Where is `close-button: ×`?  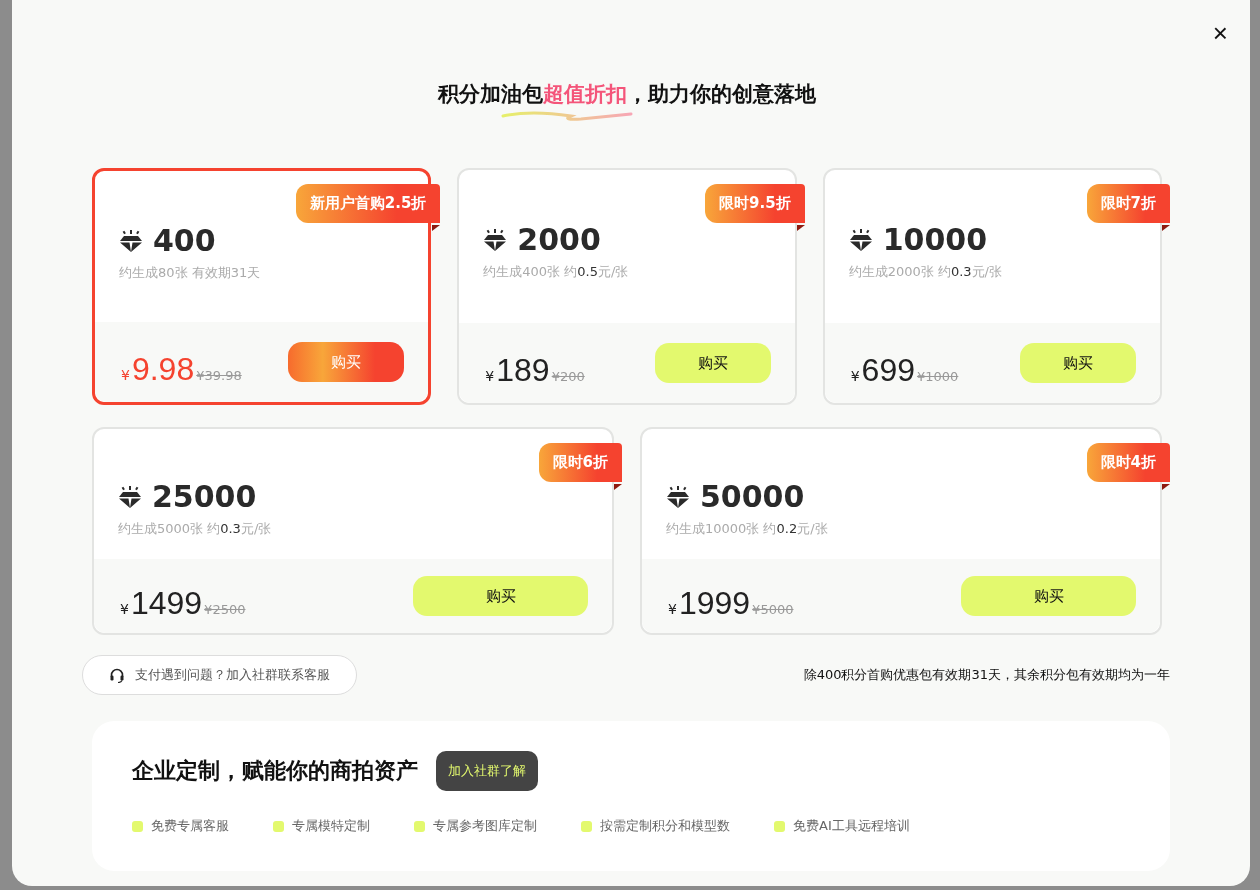 close-button: × is located at coordinates (1220, 33).